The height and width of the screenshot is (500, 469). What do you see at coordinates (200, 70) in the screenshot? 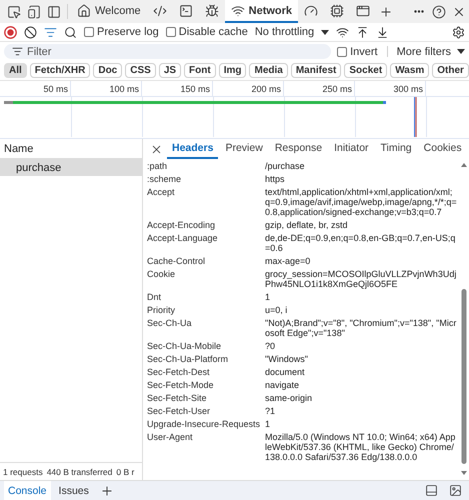
I see `type-filter-chip: Font` at bounding box center [200, 70].